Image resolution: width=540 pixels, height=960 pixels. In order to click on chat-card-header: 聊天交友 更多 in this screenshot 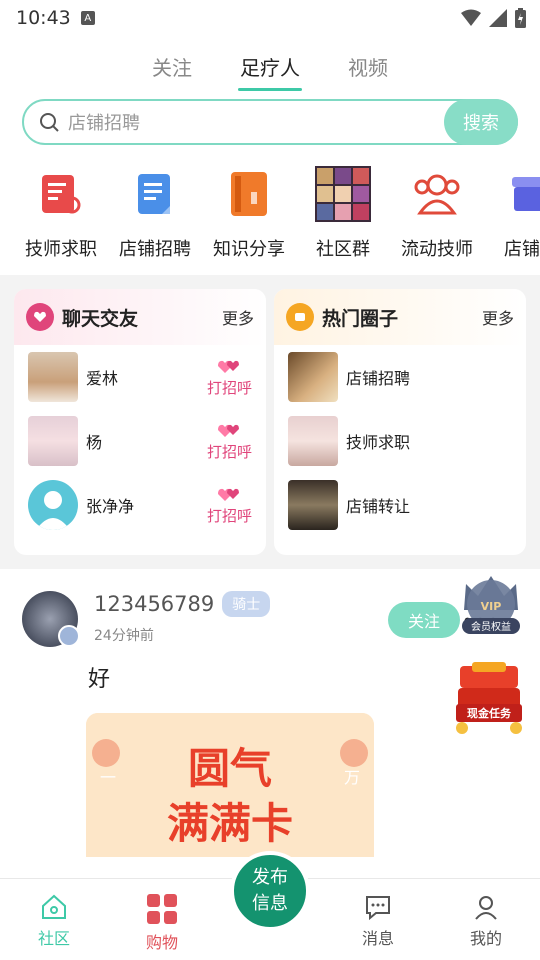, I will do `click(140, 317)`.